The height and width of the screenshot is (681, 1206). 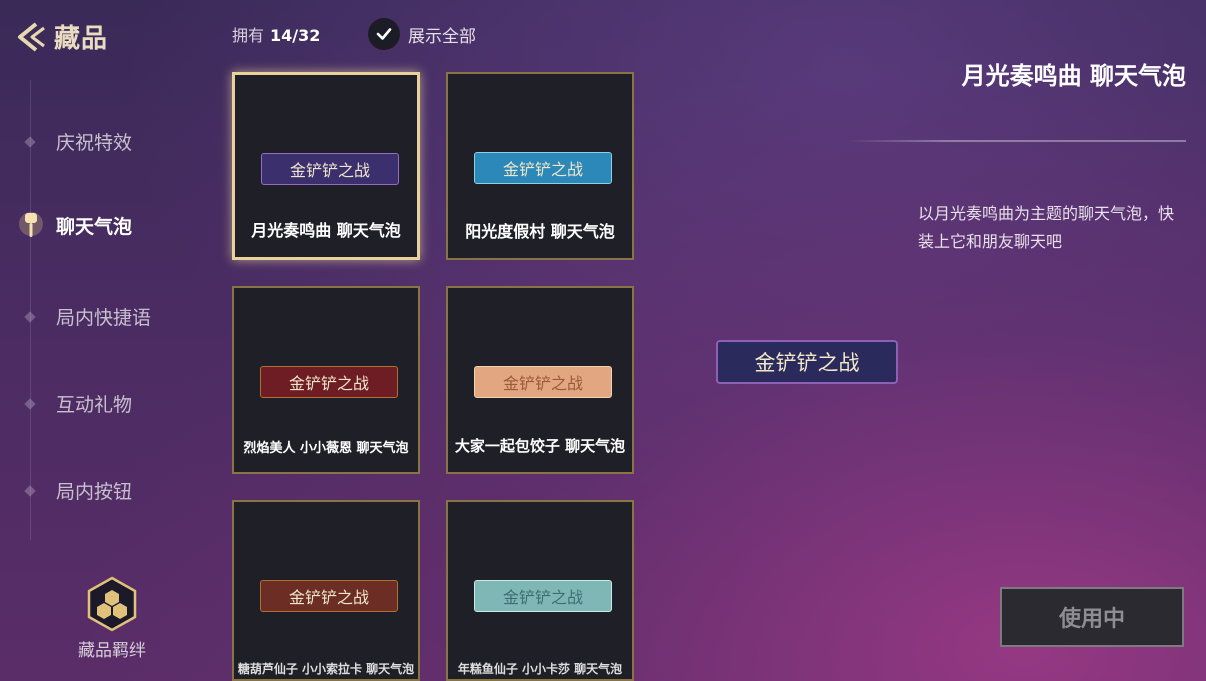 What do you see at coordinates (326, 448) in the screenshot?
I see `card-name: 烈焰美人 小小薇恩 聊天气泡` at bounding box center [326, 448].